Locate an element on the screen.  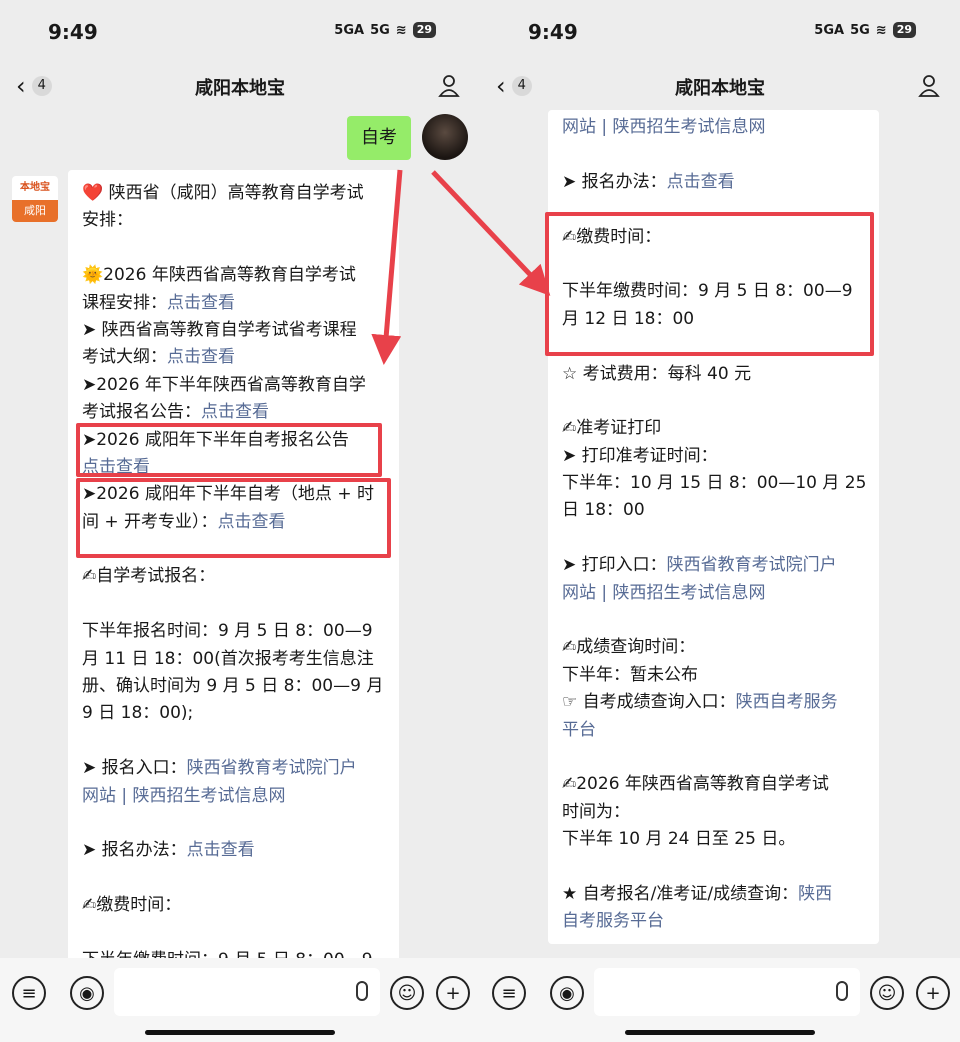
message-text: 下半年：10 月 15 日 8：00—10 月 25 is located at coordinates (714, 483).